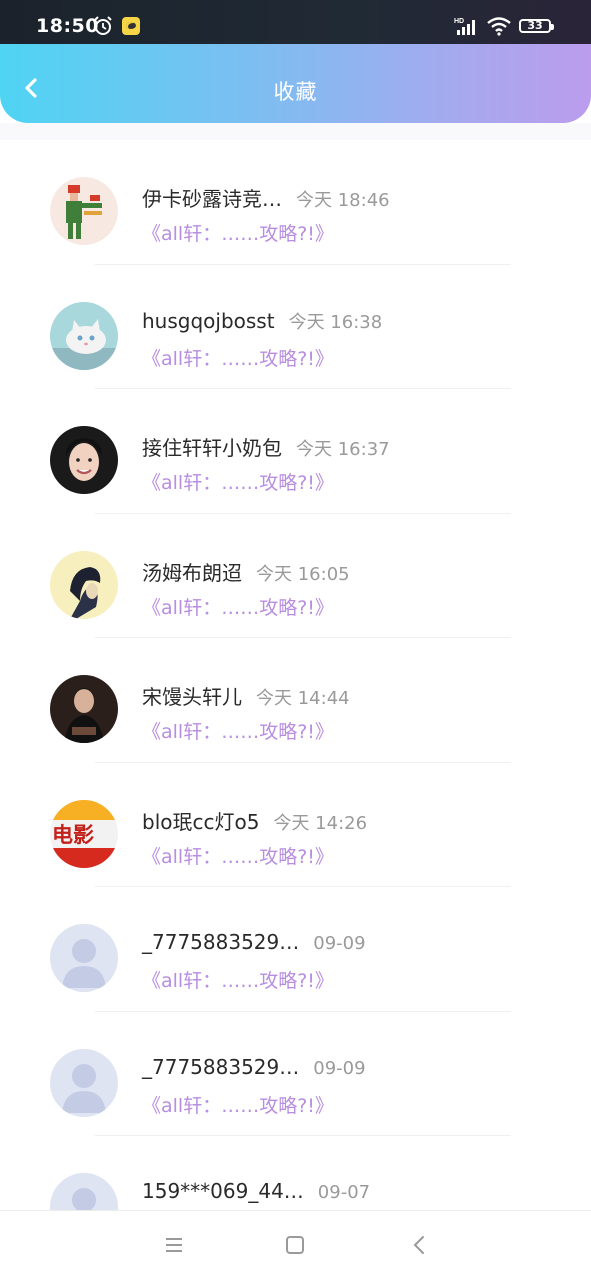 The width and height of the screenshot is (591, 1281). What do you see at coordinates (419, 1245) in the screenshot?
I see `back-triangle-icon` at bounding box center [419, 1245].